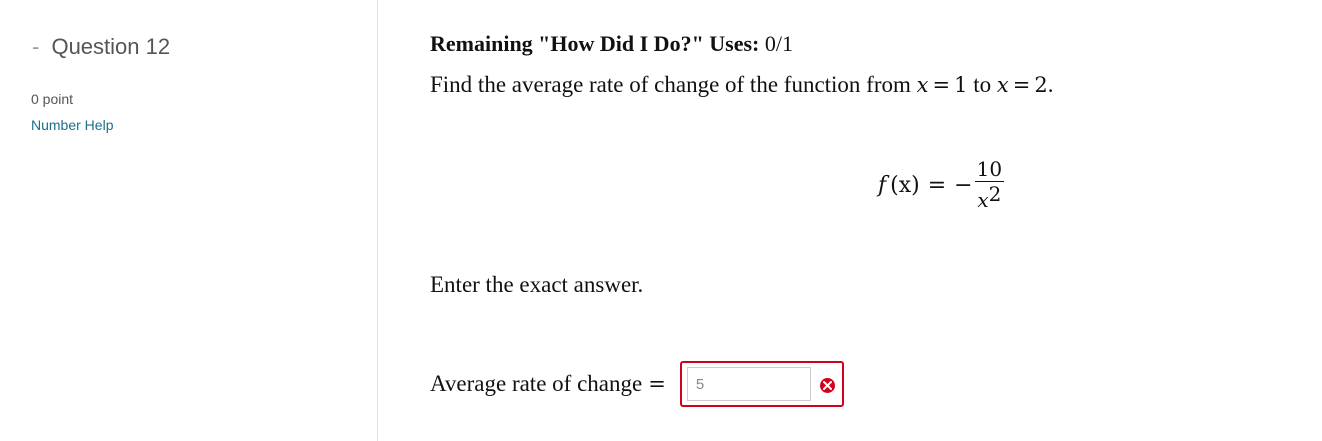  Describe the element at coordinates (595, 43) in the screenshot. I see `remaining-uses-label: Remaining "How Did I Do?" Uses:` at that location.